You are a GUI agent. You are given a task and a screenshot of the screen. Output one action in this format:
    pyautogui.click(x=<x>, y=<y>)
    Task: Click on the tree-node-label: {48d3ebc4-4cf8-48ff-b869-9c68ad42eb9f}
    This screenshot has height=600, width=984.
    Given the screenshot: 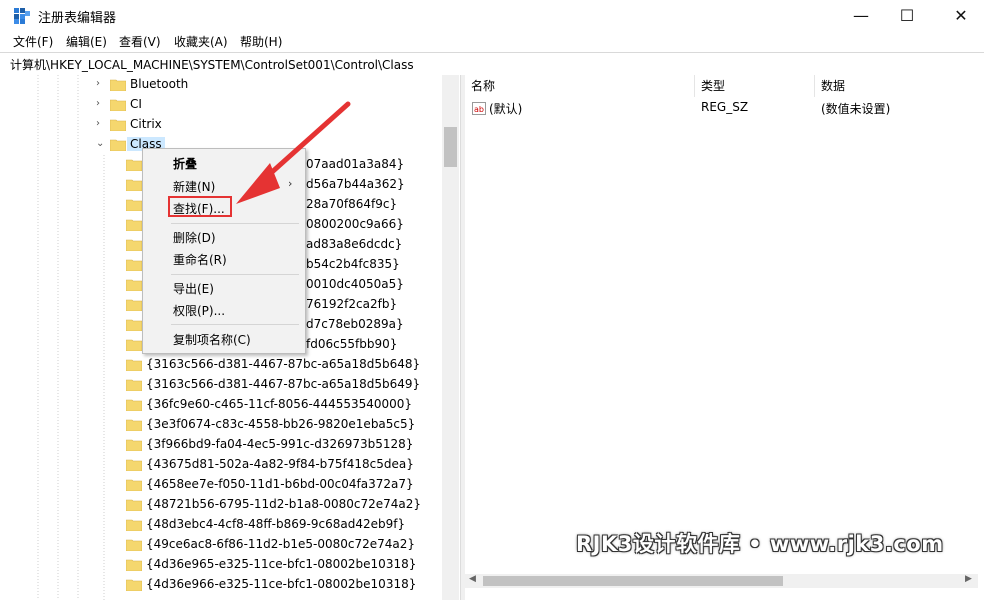 What is the action you would take?
    pyautogui.click(x=275, y=524)
    